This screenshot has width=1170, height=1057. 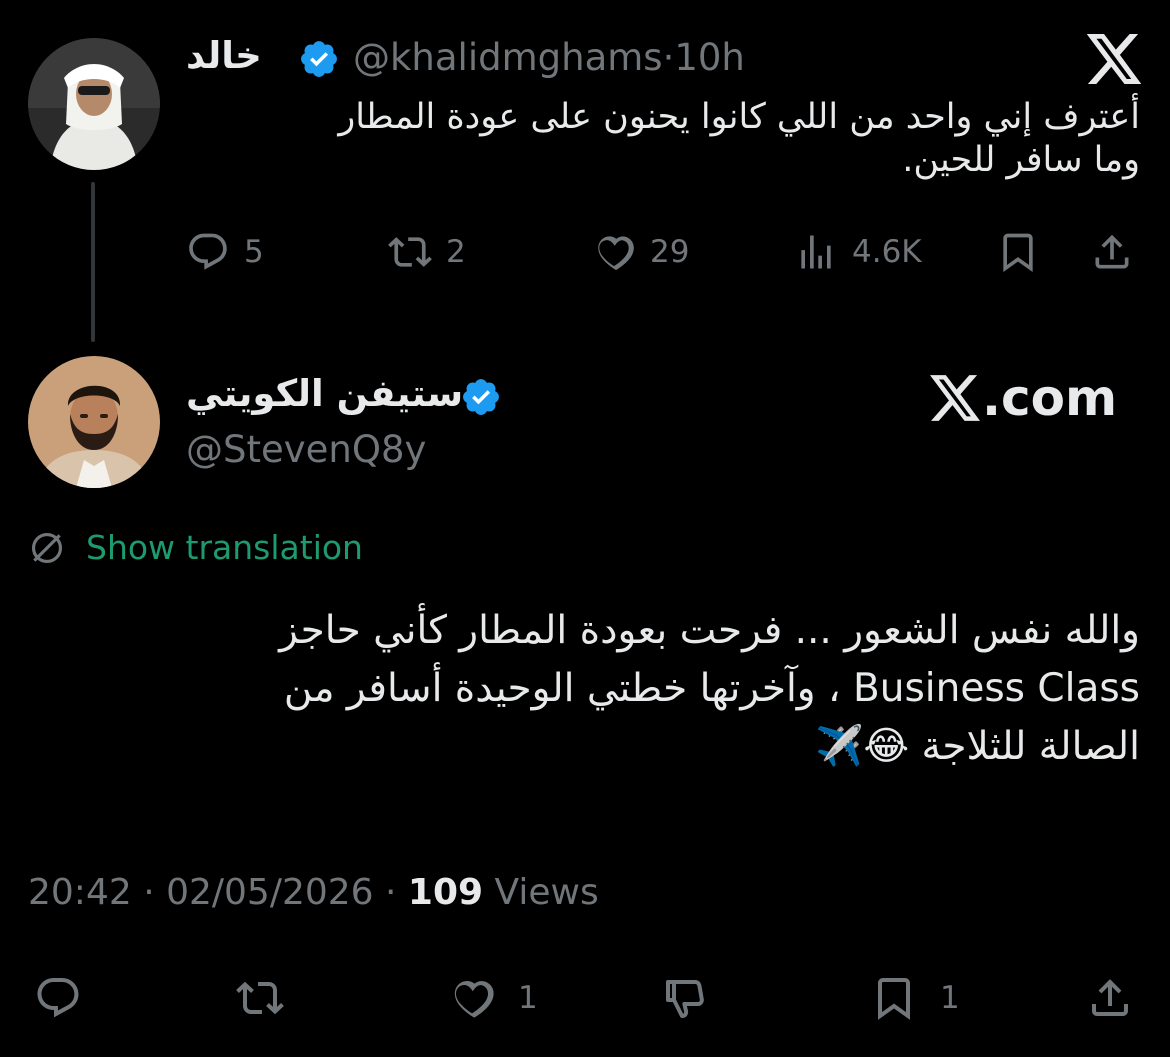 I want to click on reply-tweet-line-3: الصالة للثلاجة 😂✈️, so click(x=977, y=746).